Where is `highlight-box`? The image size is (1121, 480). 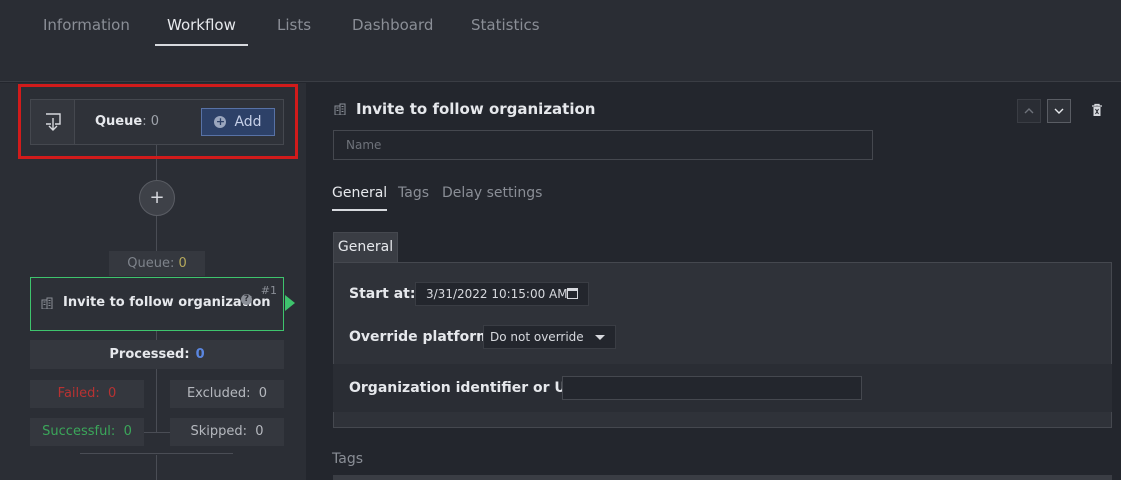 highlight-box is located at coordinates (158, 121).